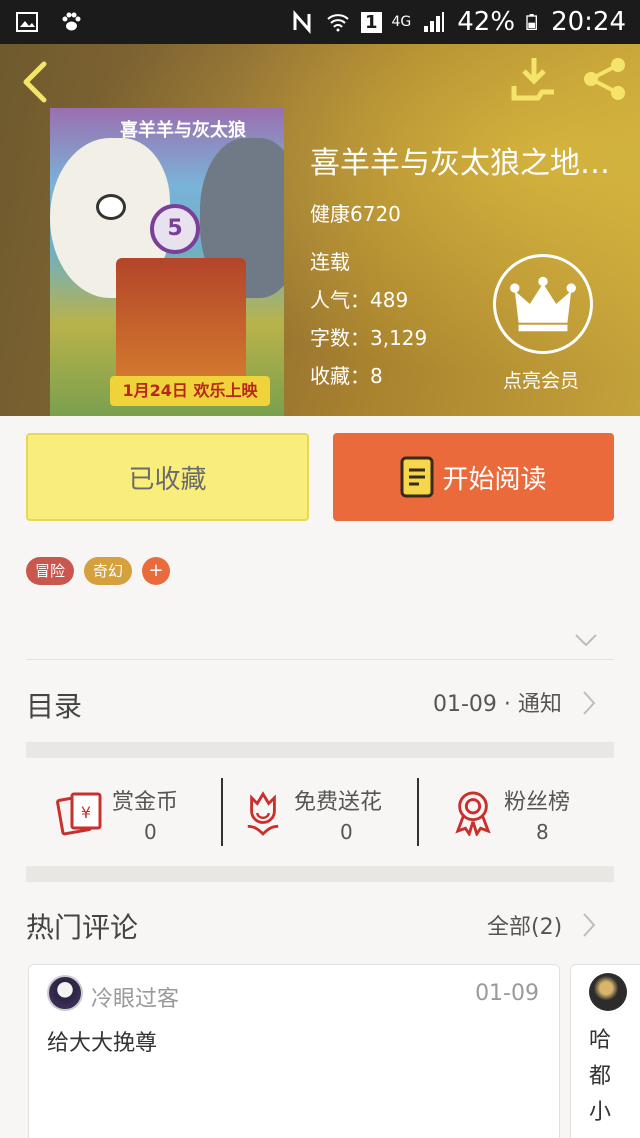  Describe the element at coordinates (263, 813) in the screenshot. I see `flower-icon` at that location.